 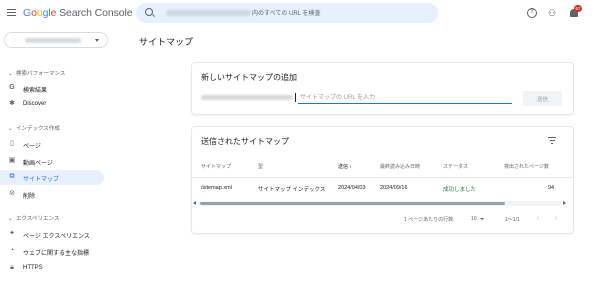 I want to click on manage-users-icon: ⚇, so click(x=553, y=13).